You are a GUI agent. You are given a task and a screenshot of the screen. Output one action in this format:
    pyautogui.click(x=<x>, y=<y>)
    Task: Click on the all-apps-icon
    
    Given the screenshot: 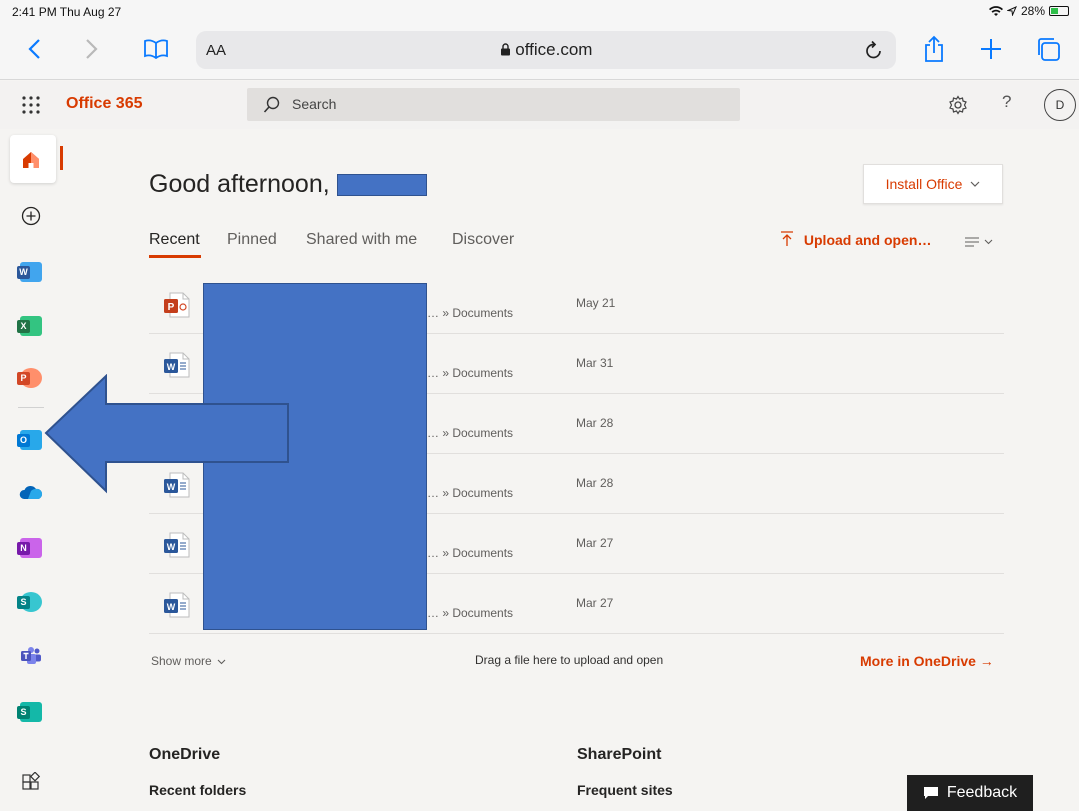 What is the action you would take?
    pyautogui.click(x=31, y=781)
    